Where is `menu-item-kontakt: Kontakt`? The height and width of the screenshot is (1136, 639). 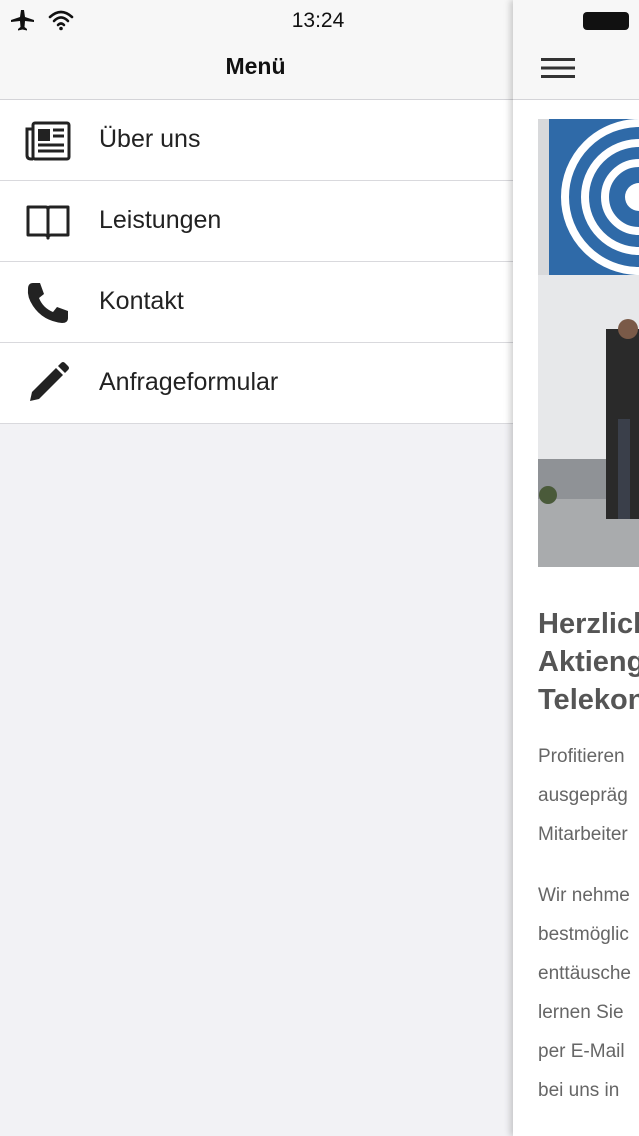
menu-item-kontakt: Kontakt is located at coordinates (256, 302).